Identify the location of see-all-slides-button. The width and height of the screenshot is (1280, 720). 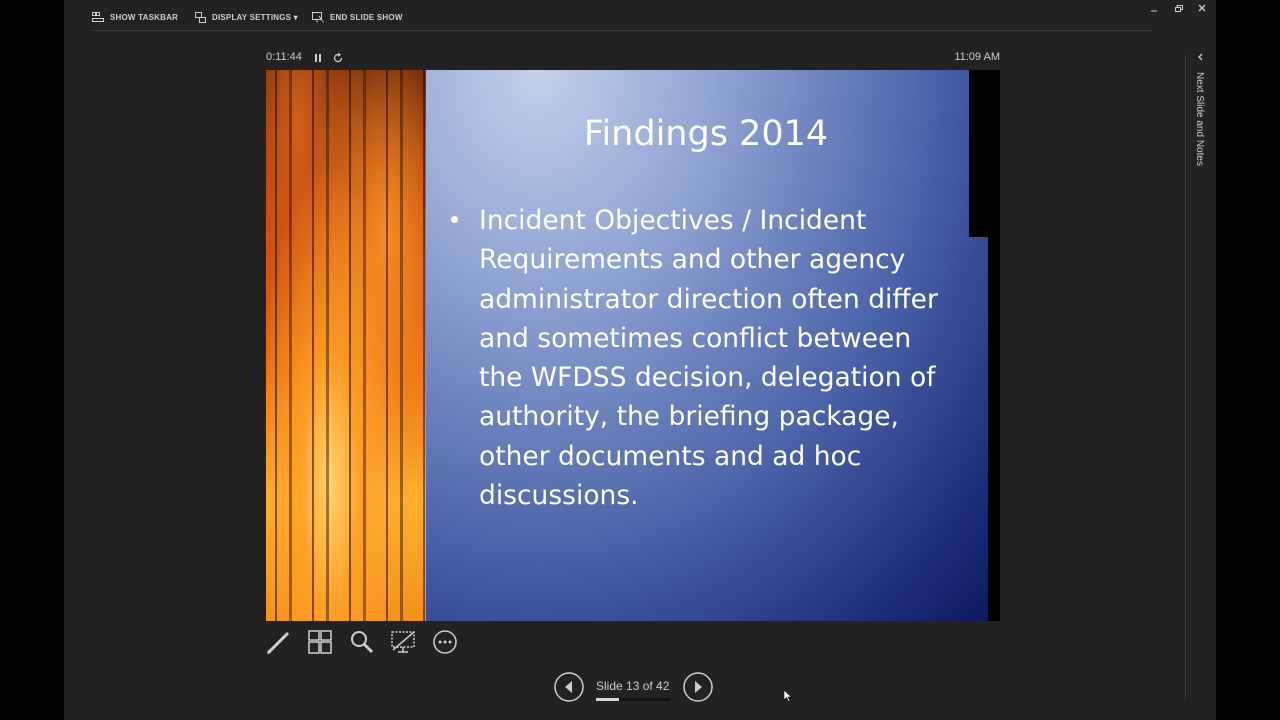
(320, 642).